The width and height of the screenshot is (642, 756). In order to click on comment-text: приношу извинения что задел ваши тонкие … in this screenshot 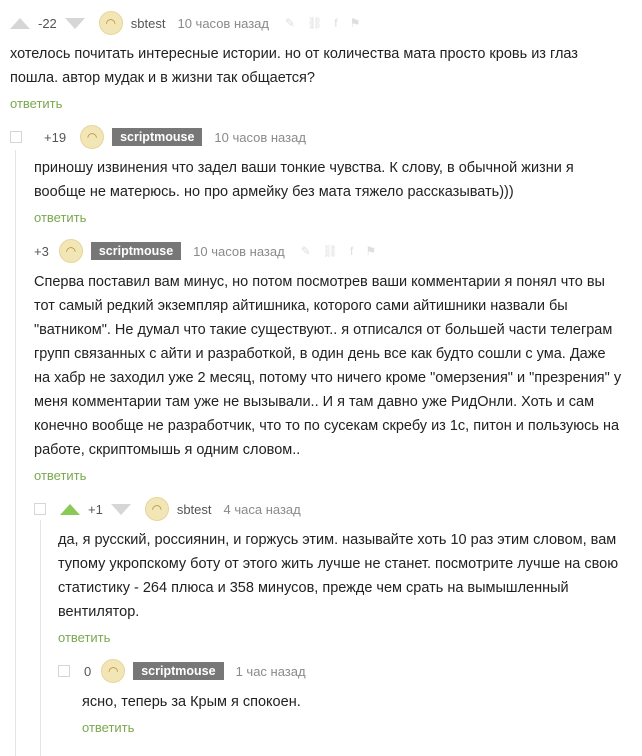, I will do `click(304, 180)`.